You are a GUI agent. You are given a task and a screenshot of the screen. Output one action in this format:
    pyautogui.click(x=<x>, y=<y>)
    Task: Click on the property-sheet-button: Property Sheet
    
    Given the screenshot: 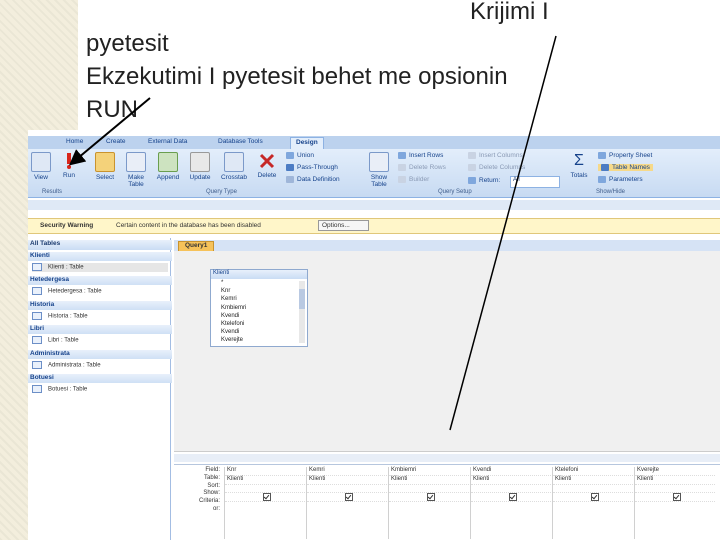 What is the action you would take?
    pyautogui.click(x=625, y=155)
    